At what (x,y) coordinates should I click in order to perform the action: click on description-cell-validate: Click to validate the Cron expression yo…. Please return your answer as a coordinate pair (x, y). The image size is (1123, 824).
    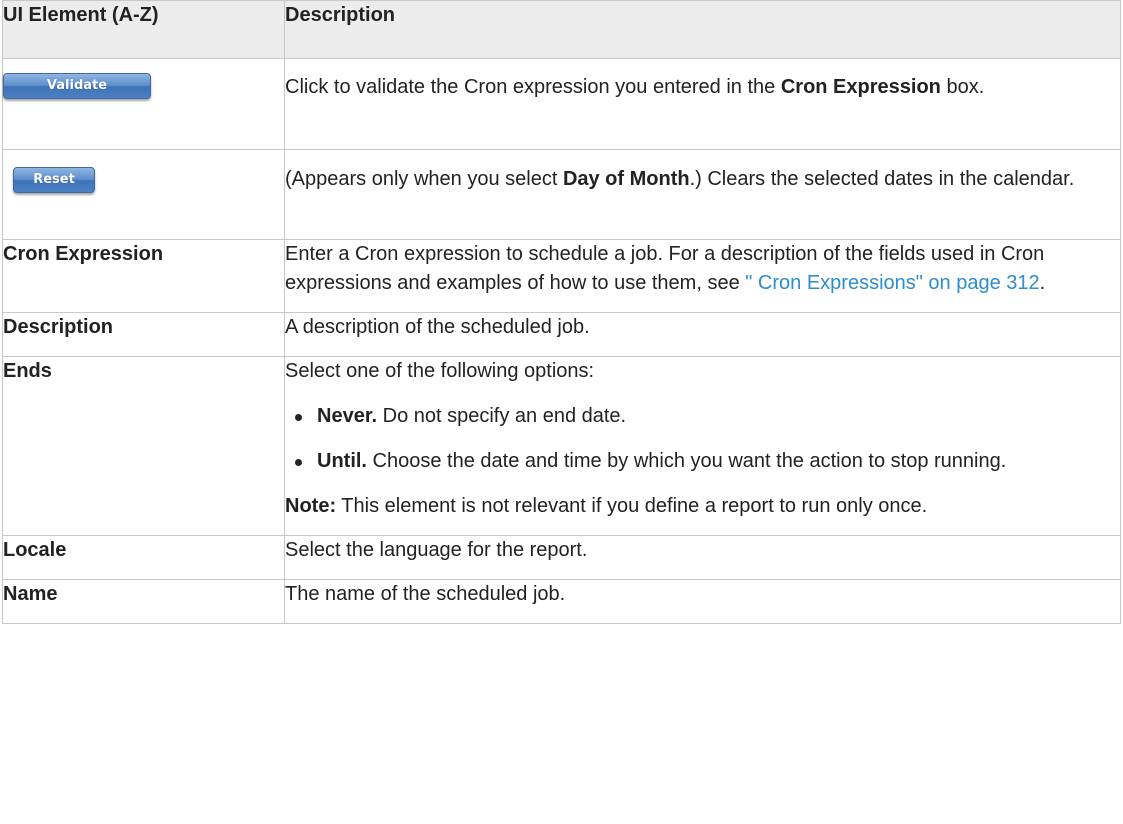
    Looking at the image, I should click on (702, 104).